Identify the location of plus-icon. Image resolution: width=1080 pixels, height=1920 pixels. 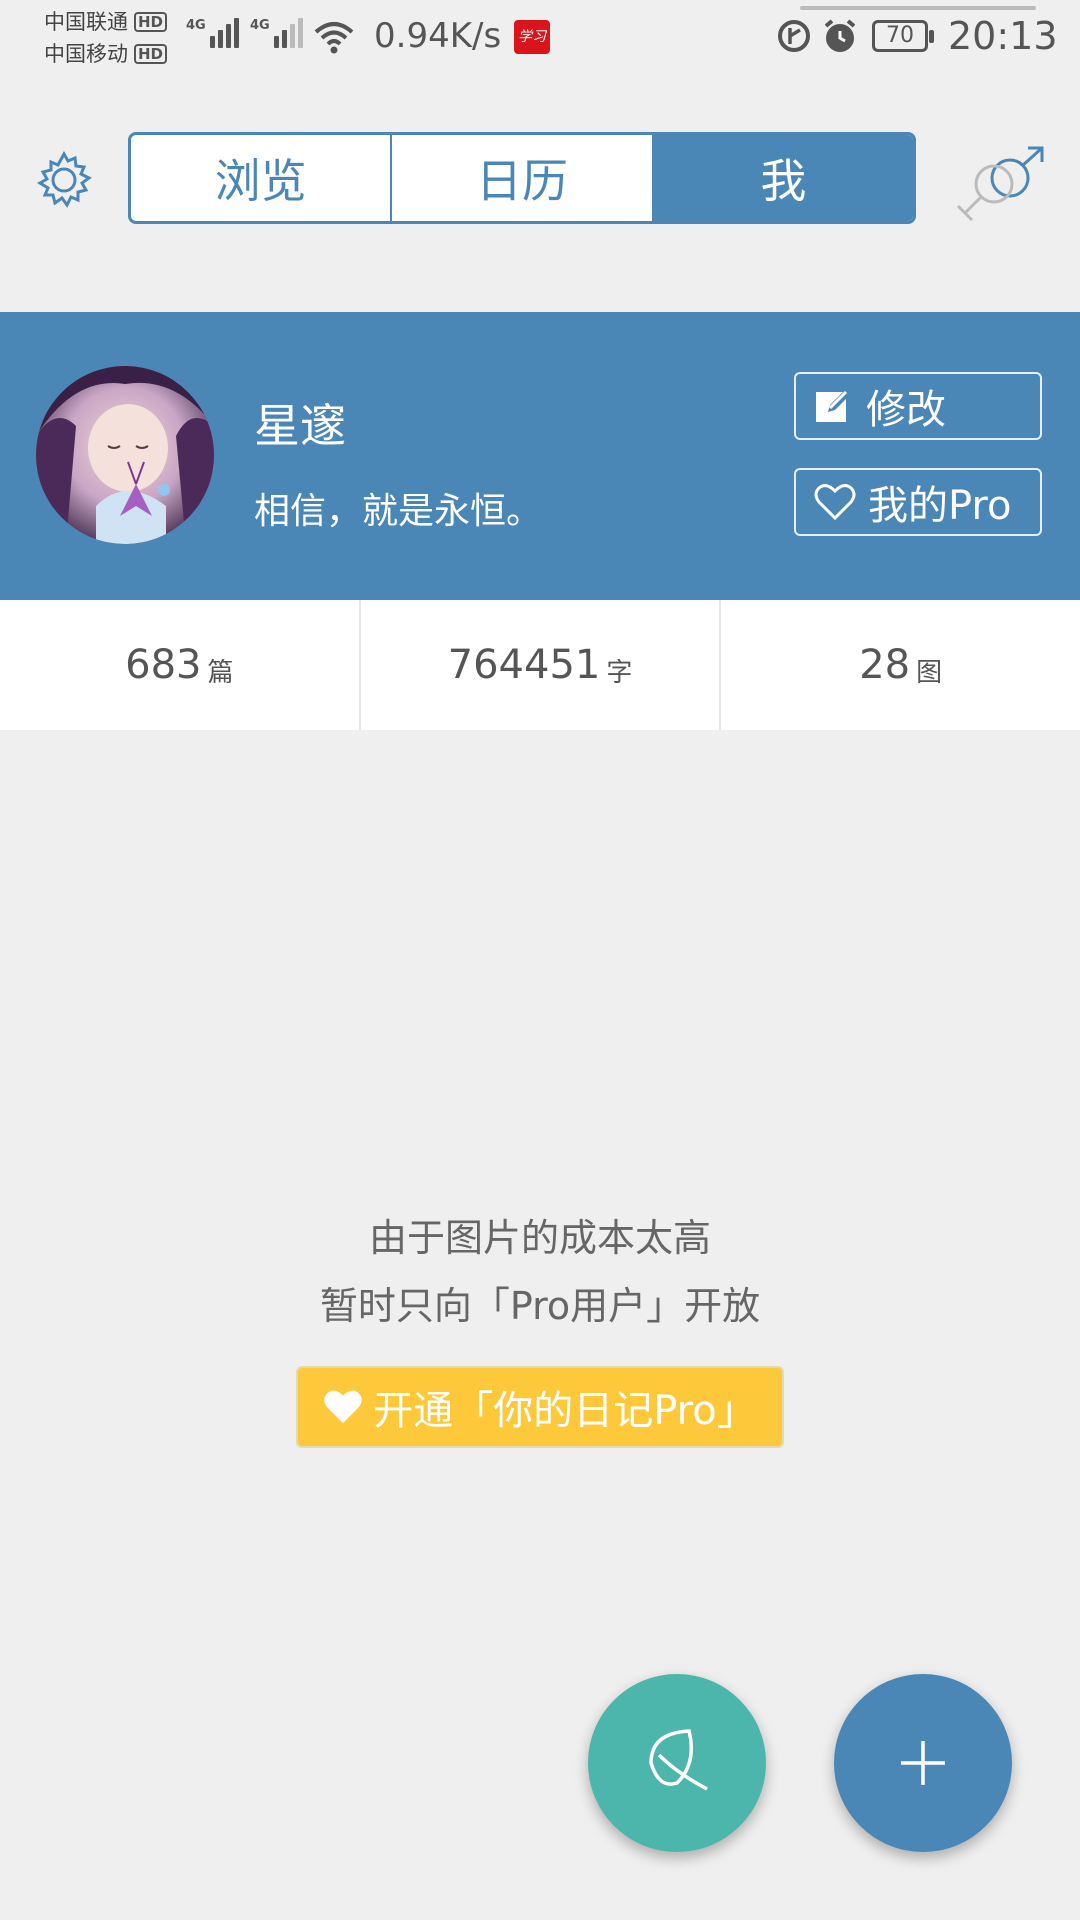
(923, 1763).